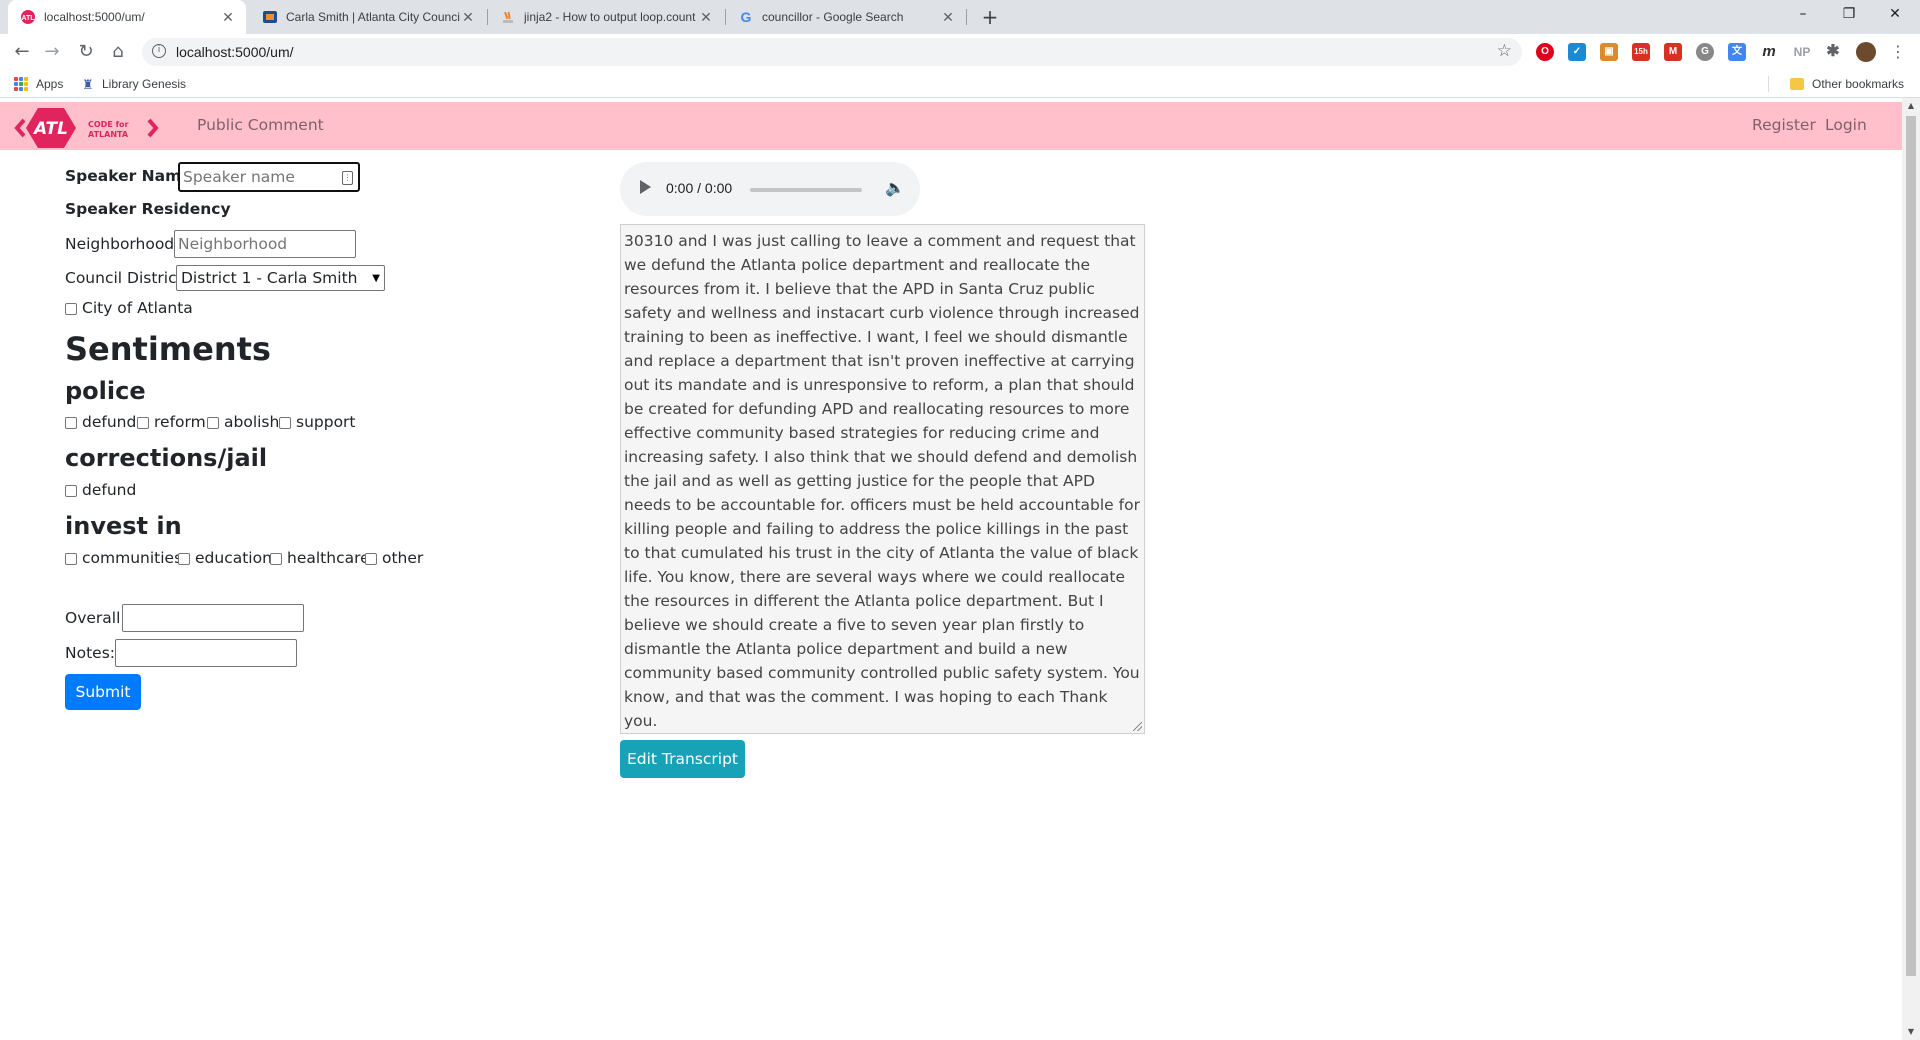 The height and width of the screenshot is (1040, 1920). Describe the element at coordinates (103, 692) in the screenshot. I see `submit-button: Submit` at that location.